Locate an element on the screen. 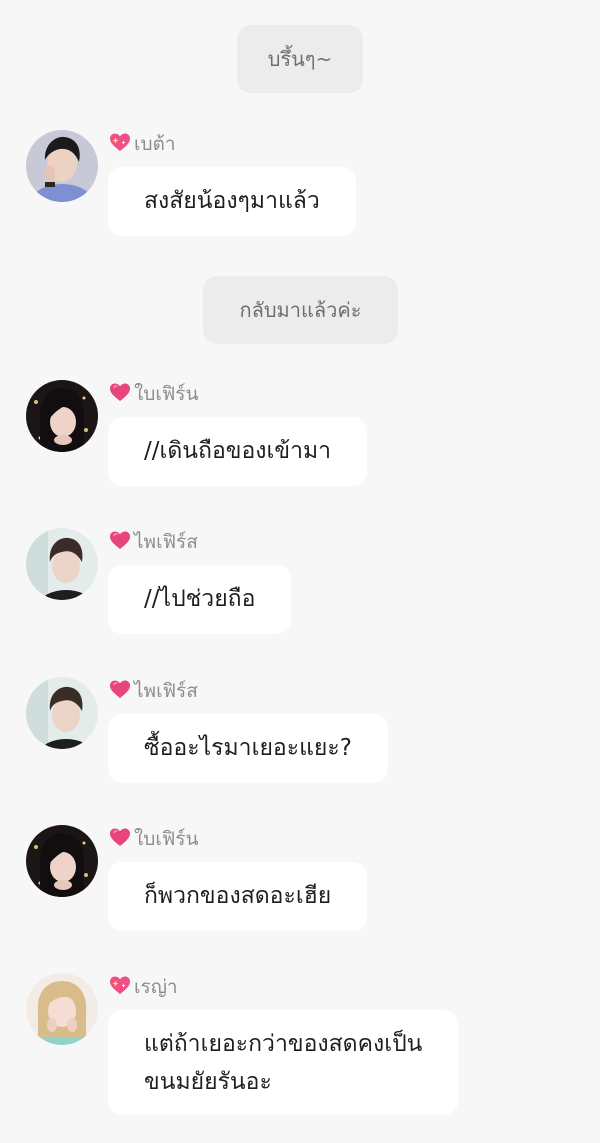 This screenshot has height=1143, width=600. message-row: ไพเฟิร์ส ซื้ออะไรมาเยอะแยะ? is located at coordinates (300, 730).